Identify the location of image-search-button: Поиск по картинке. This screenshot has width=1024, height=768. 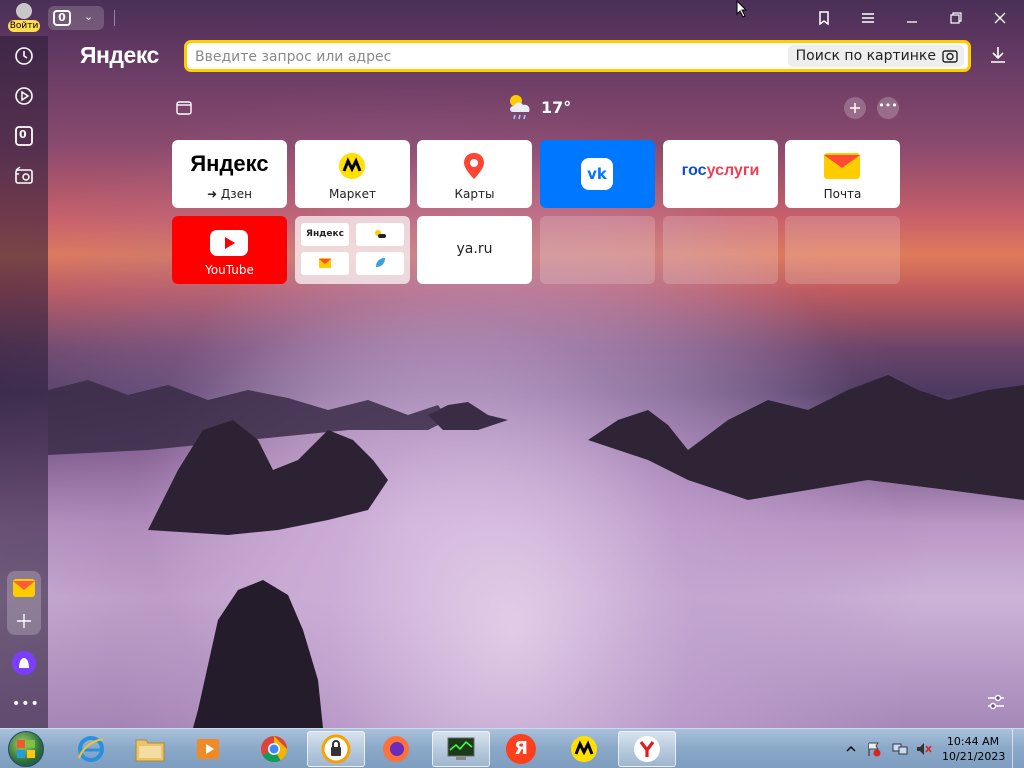
(875, 56).